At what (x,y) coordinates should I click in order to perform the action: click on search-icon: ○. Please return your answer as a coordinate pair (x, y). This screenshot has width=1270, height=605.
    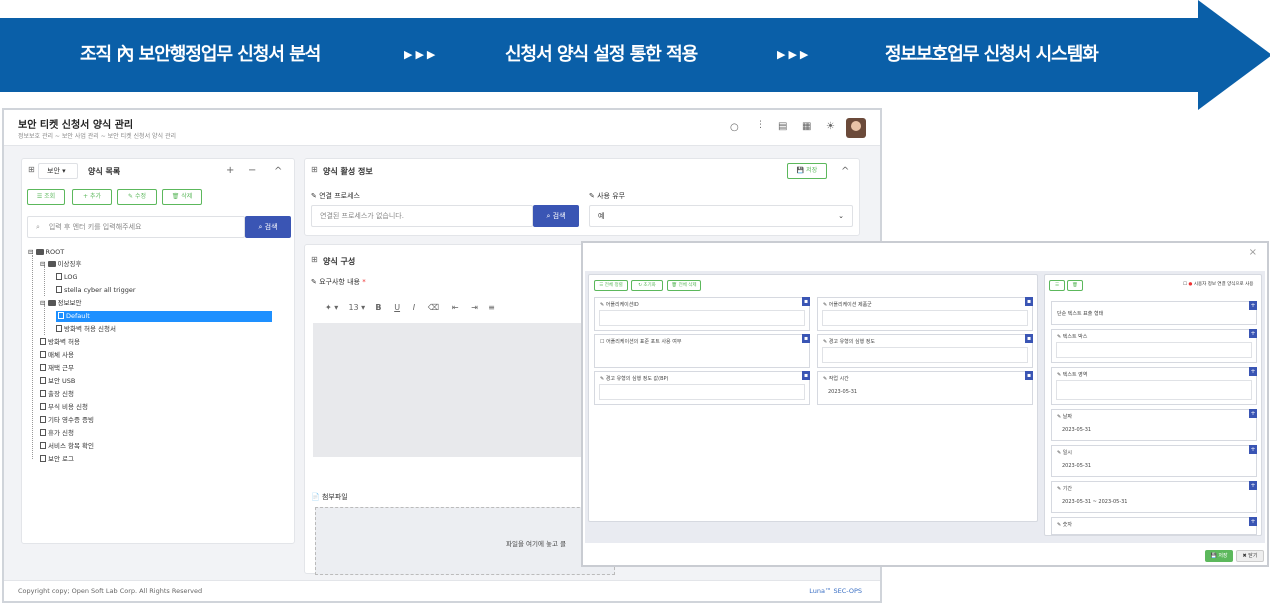
    Looking at the image, I should click on (734, 127).